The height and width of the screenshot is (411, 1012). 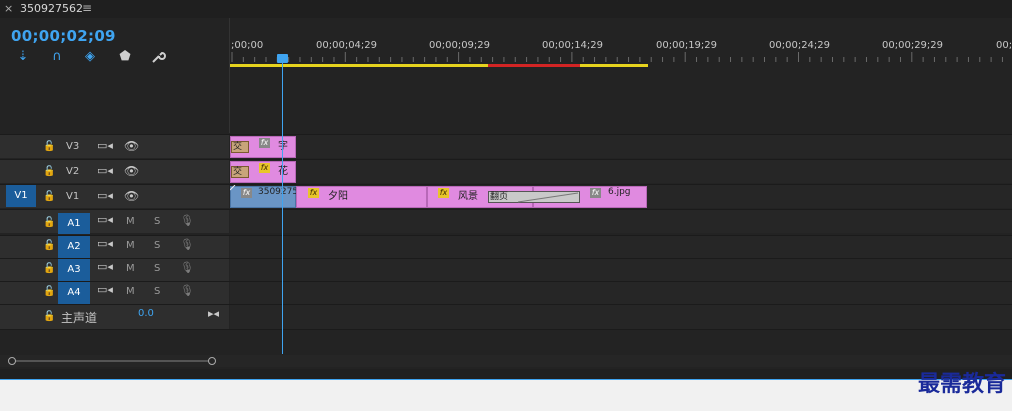 I want to click on linked-selection-icon: ◈, so click(x=90, y=57).